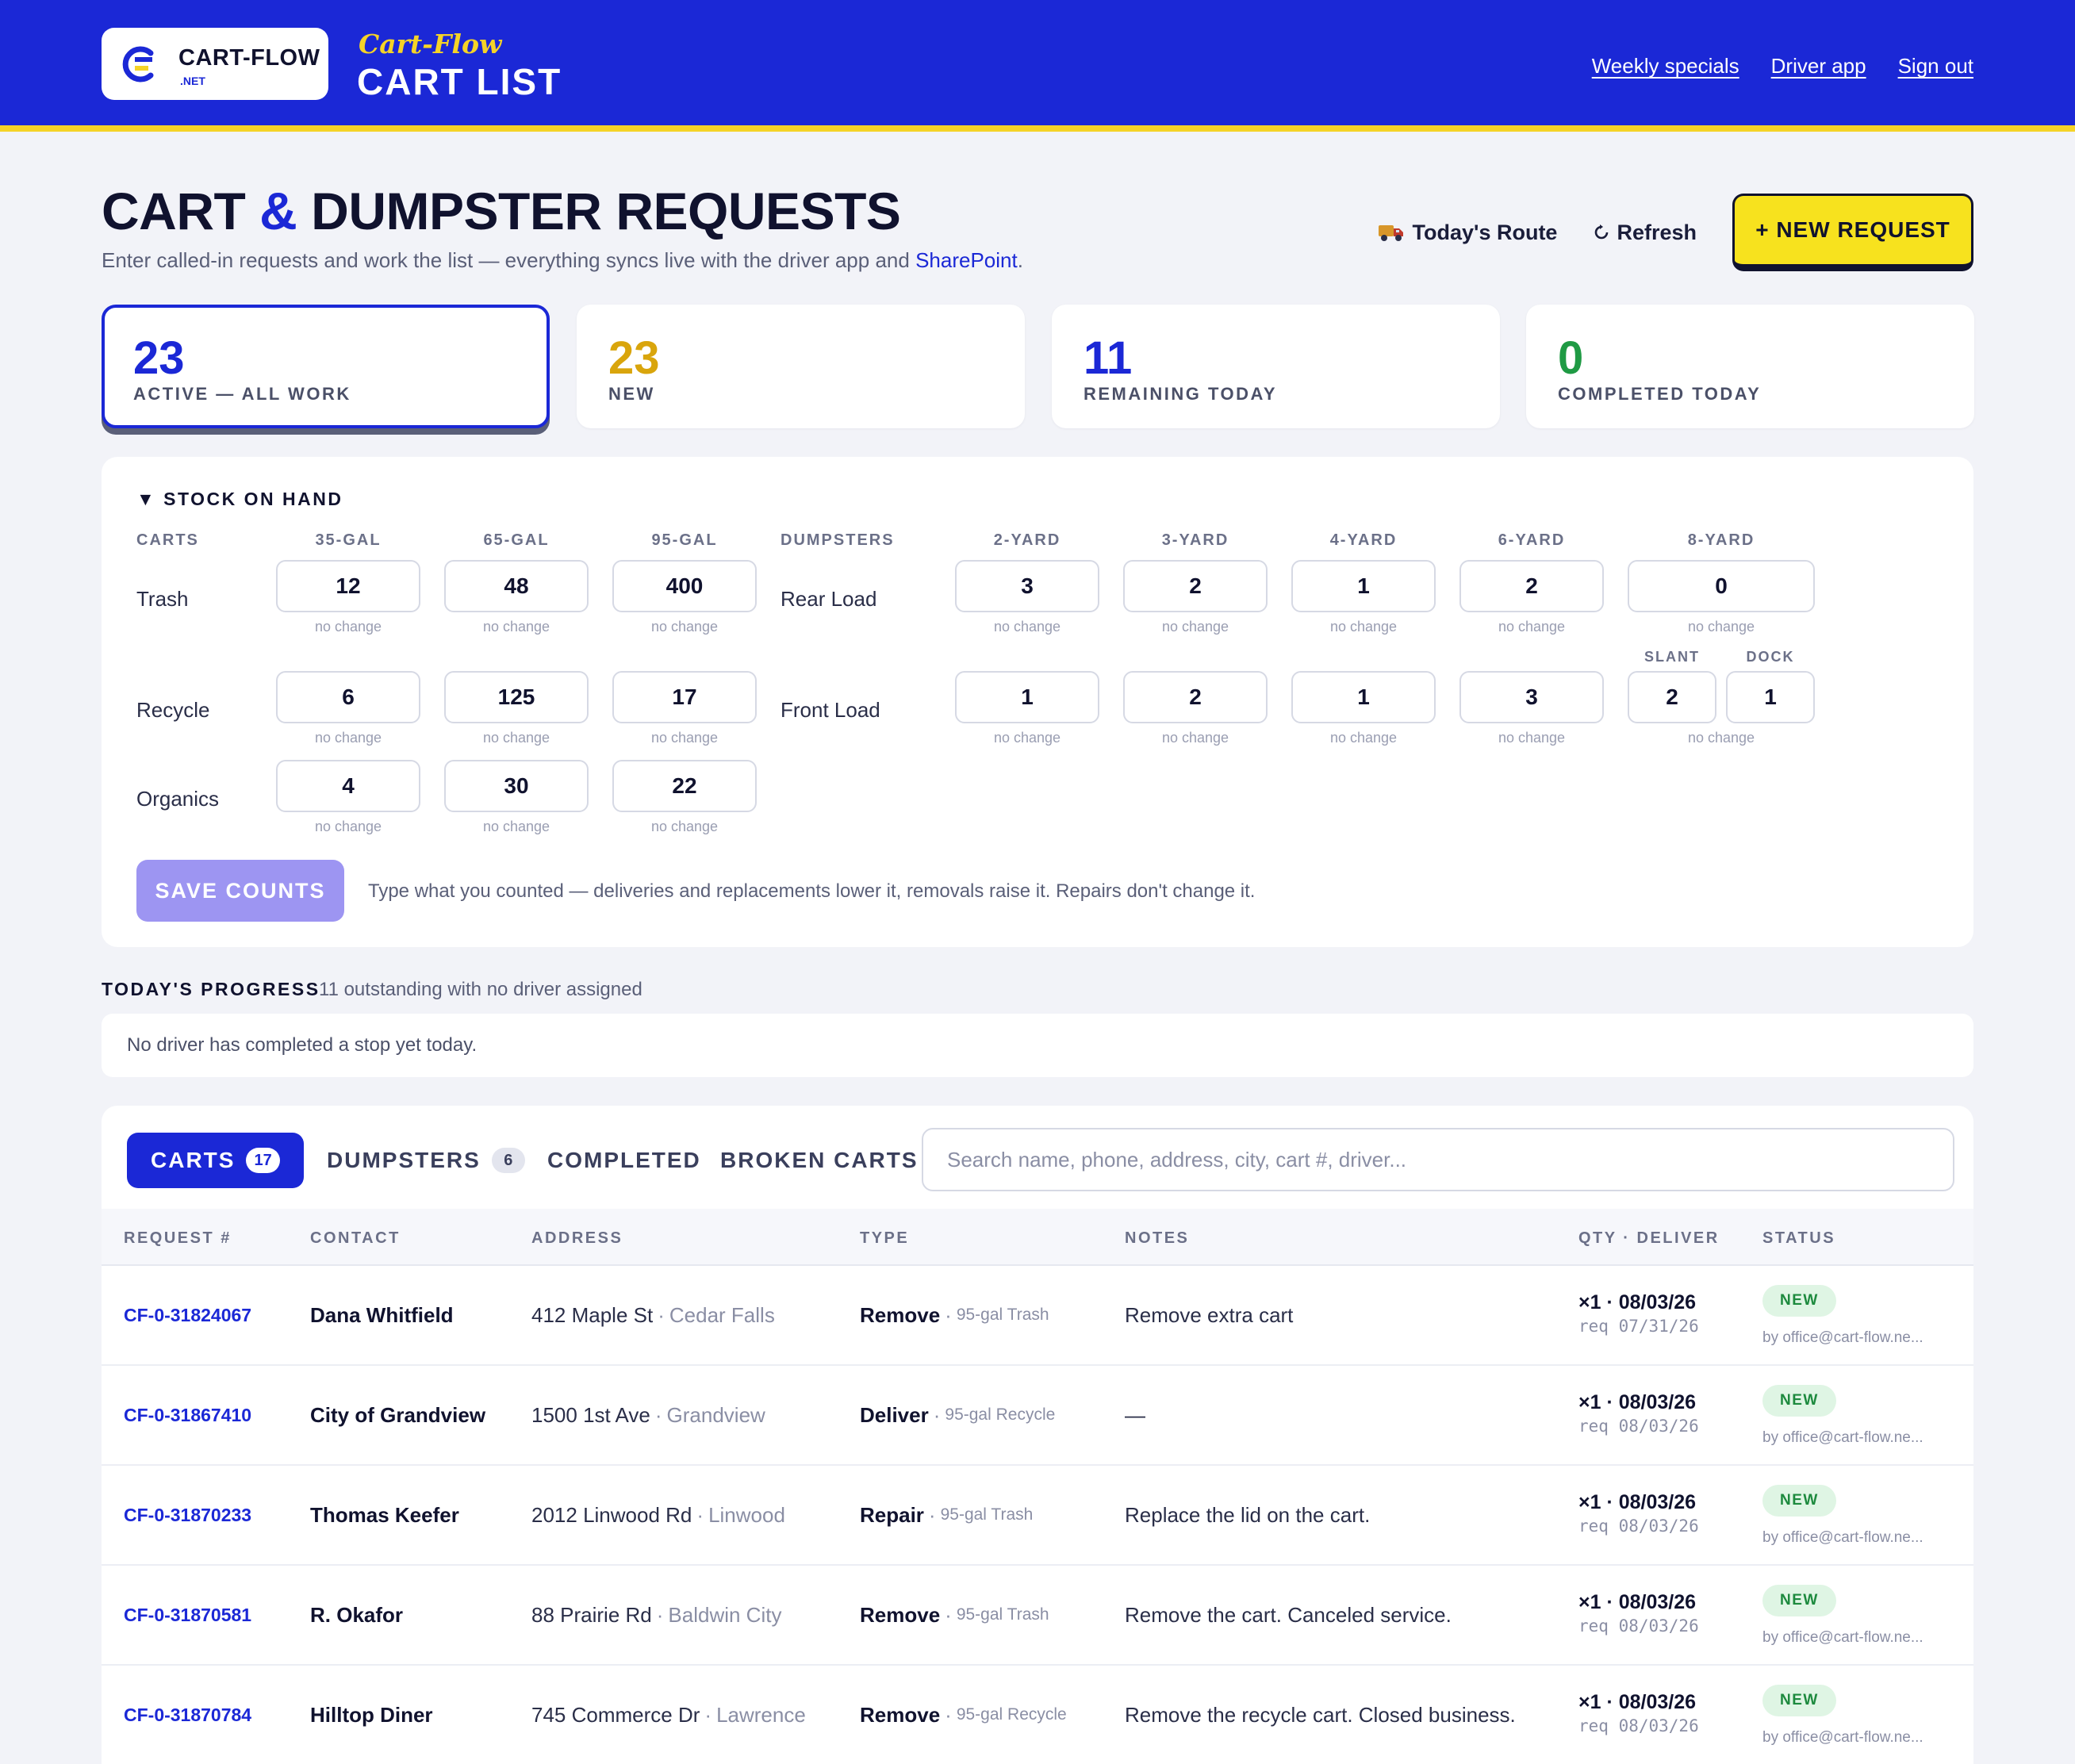 The height and width of the screenshot is (1764, 2075). Describe the element at coordinates (1364, 586) in the screenshot. I see `count-rear-4yd: 1` at that location.